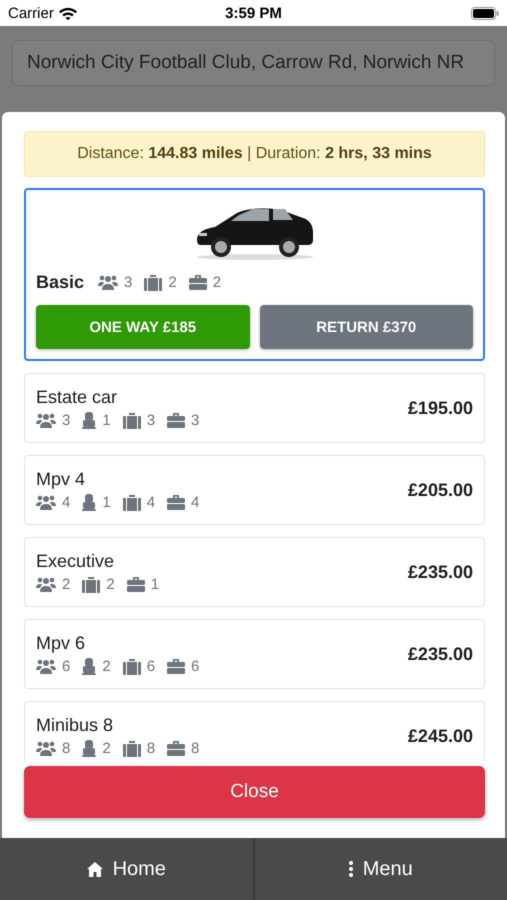 This screenshot has width=507, height=900. I want to click on home-icon, so click(94, 869).